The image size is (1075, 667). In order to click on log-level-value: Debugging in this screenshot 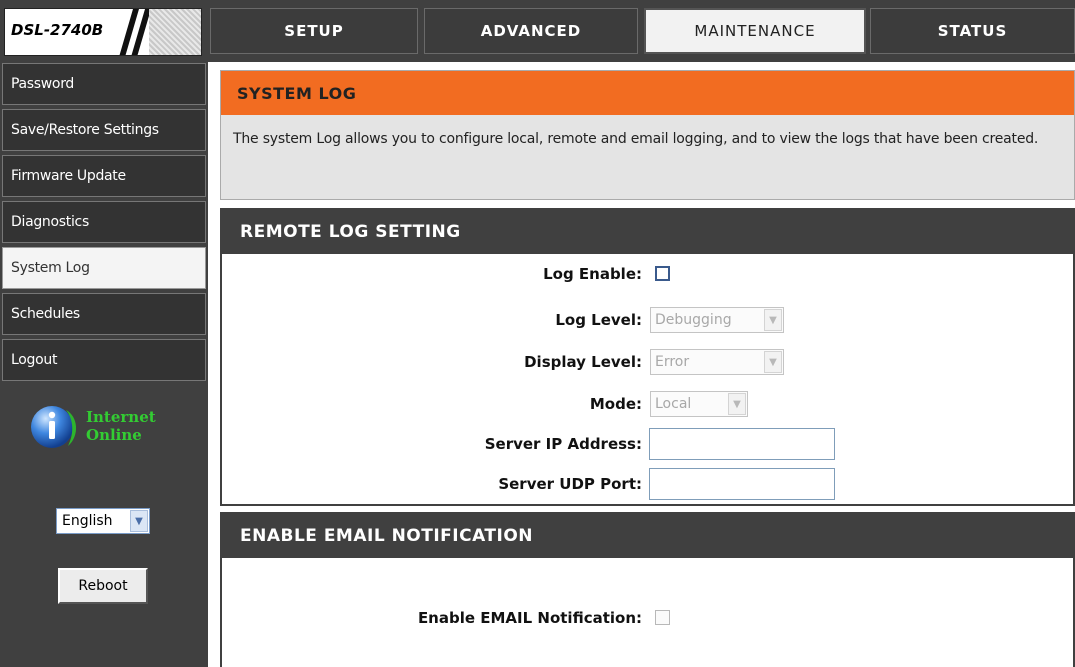, I will do `click(693, 320)`.